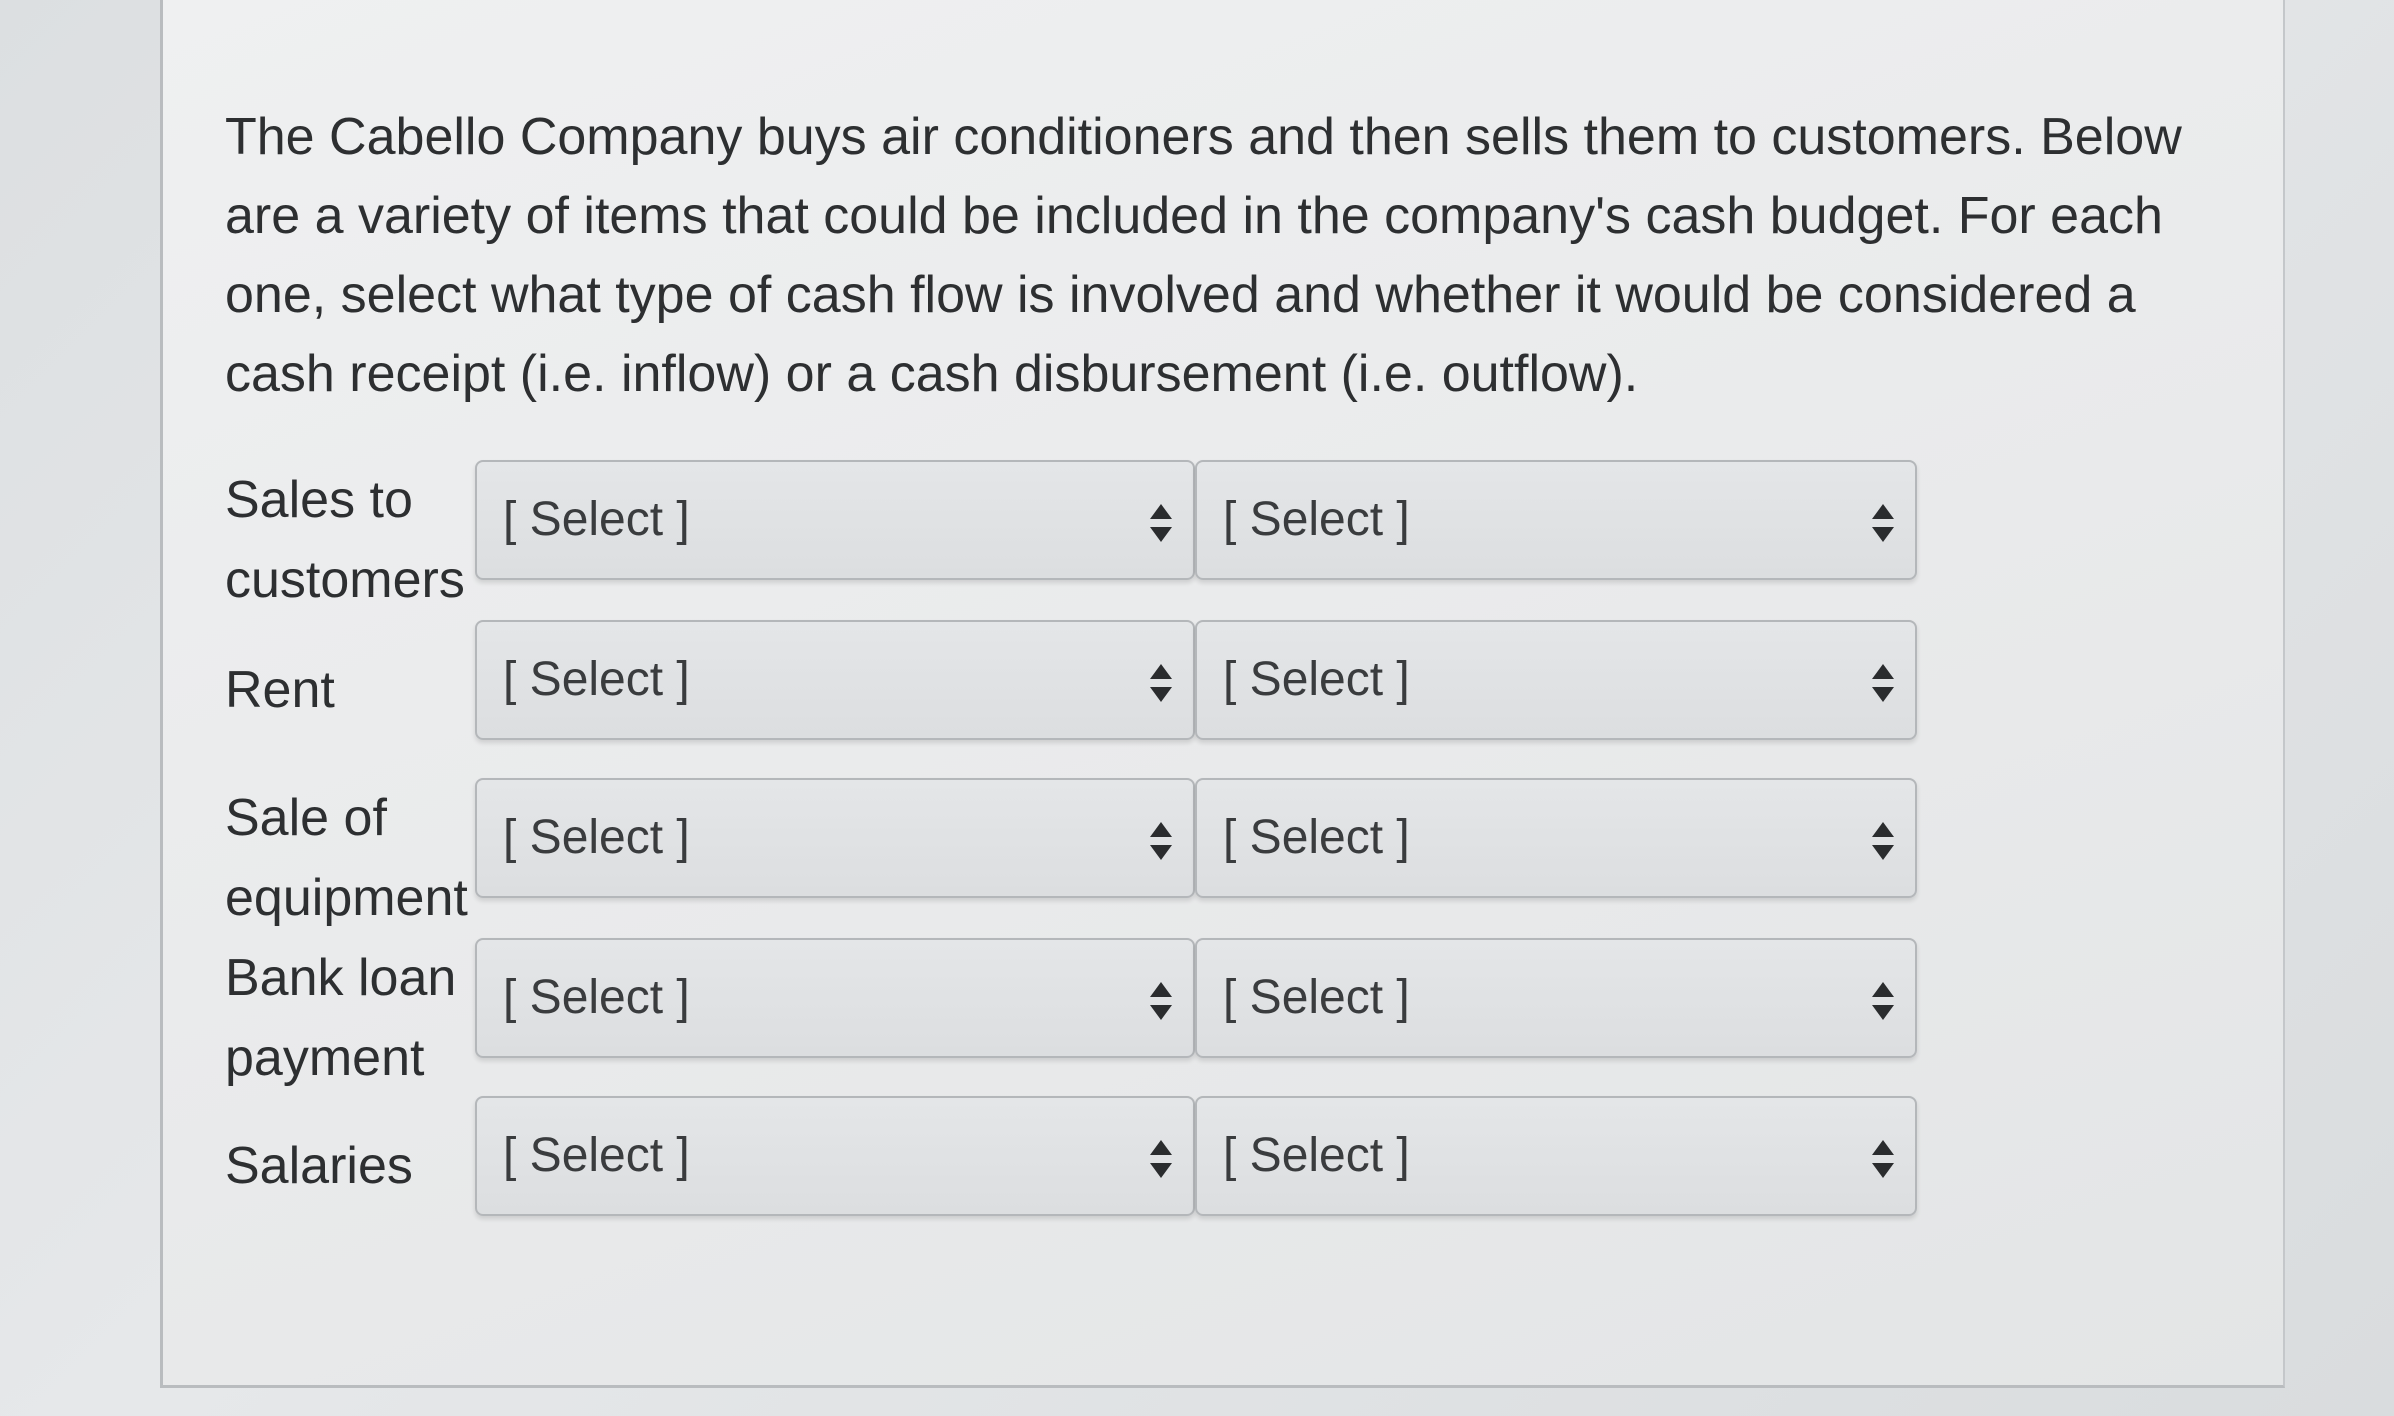 The image size is (2394, 1416). What do you see at coordinates (346, 858) in the screenshot?
I see `row-label: Sale of equipment` at bounding box center [346, 858].